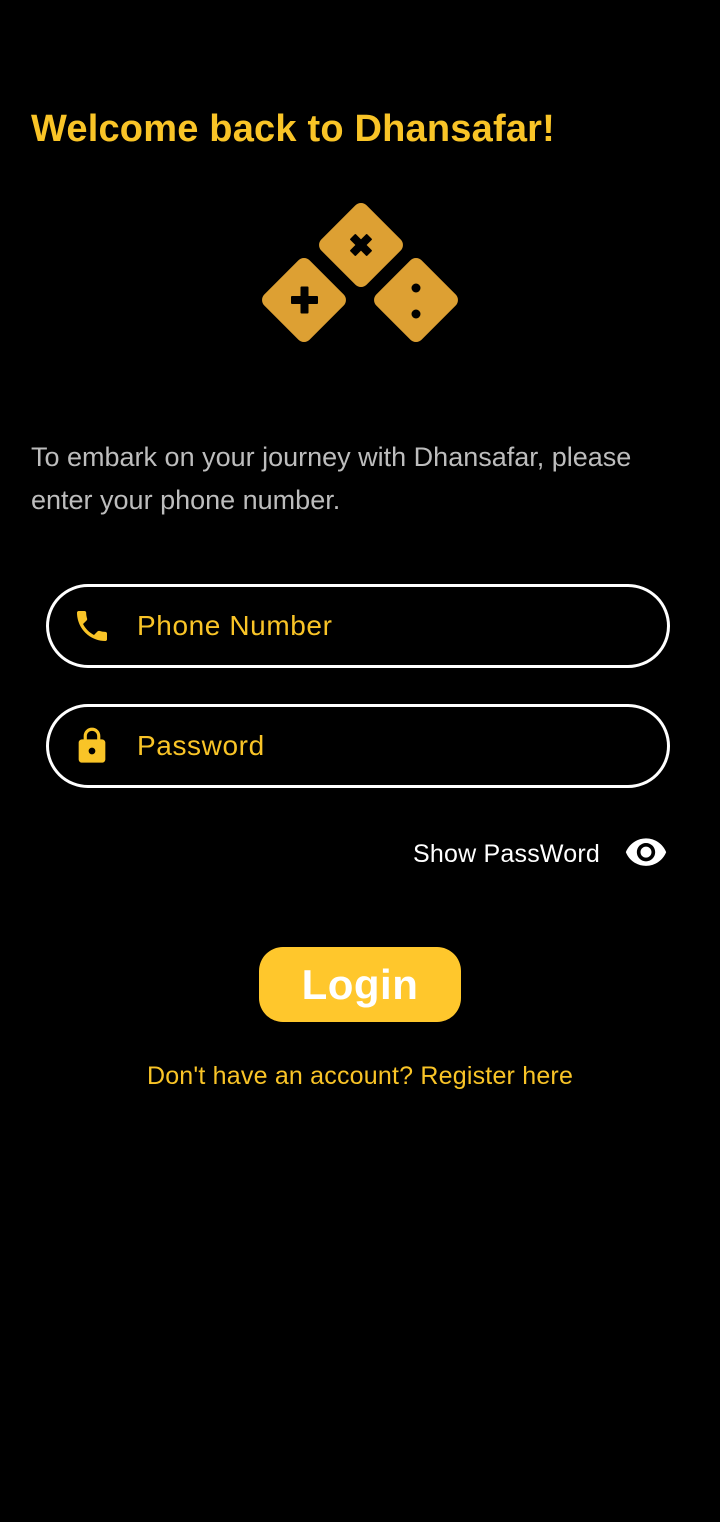  I want to click on password-input, so click(387, 746).